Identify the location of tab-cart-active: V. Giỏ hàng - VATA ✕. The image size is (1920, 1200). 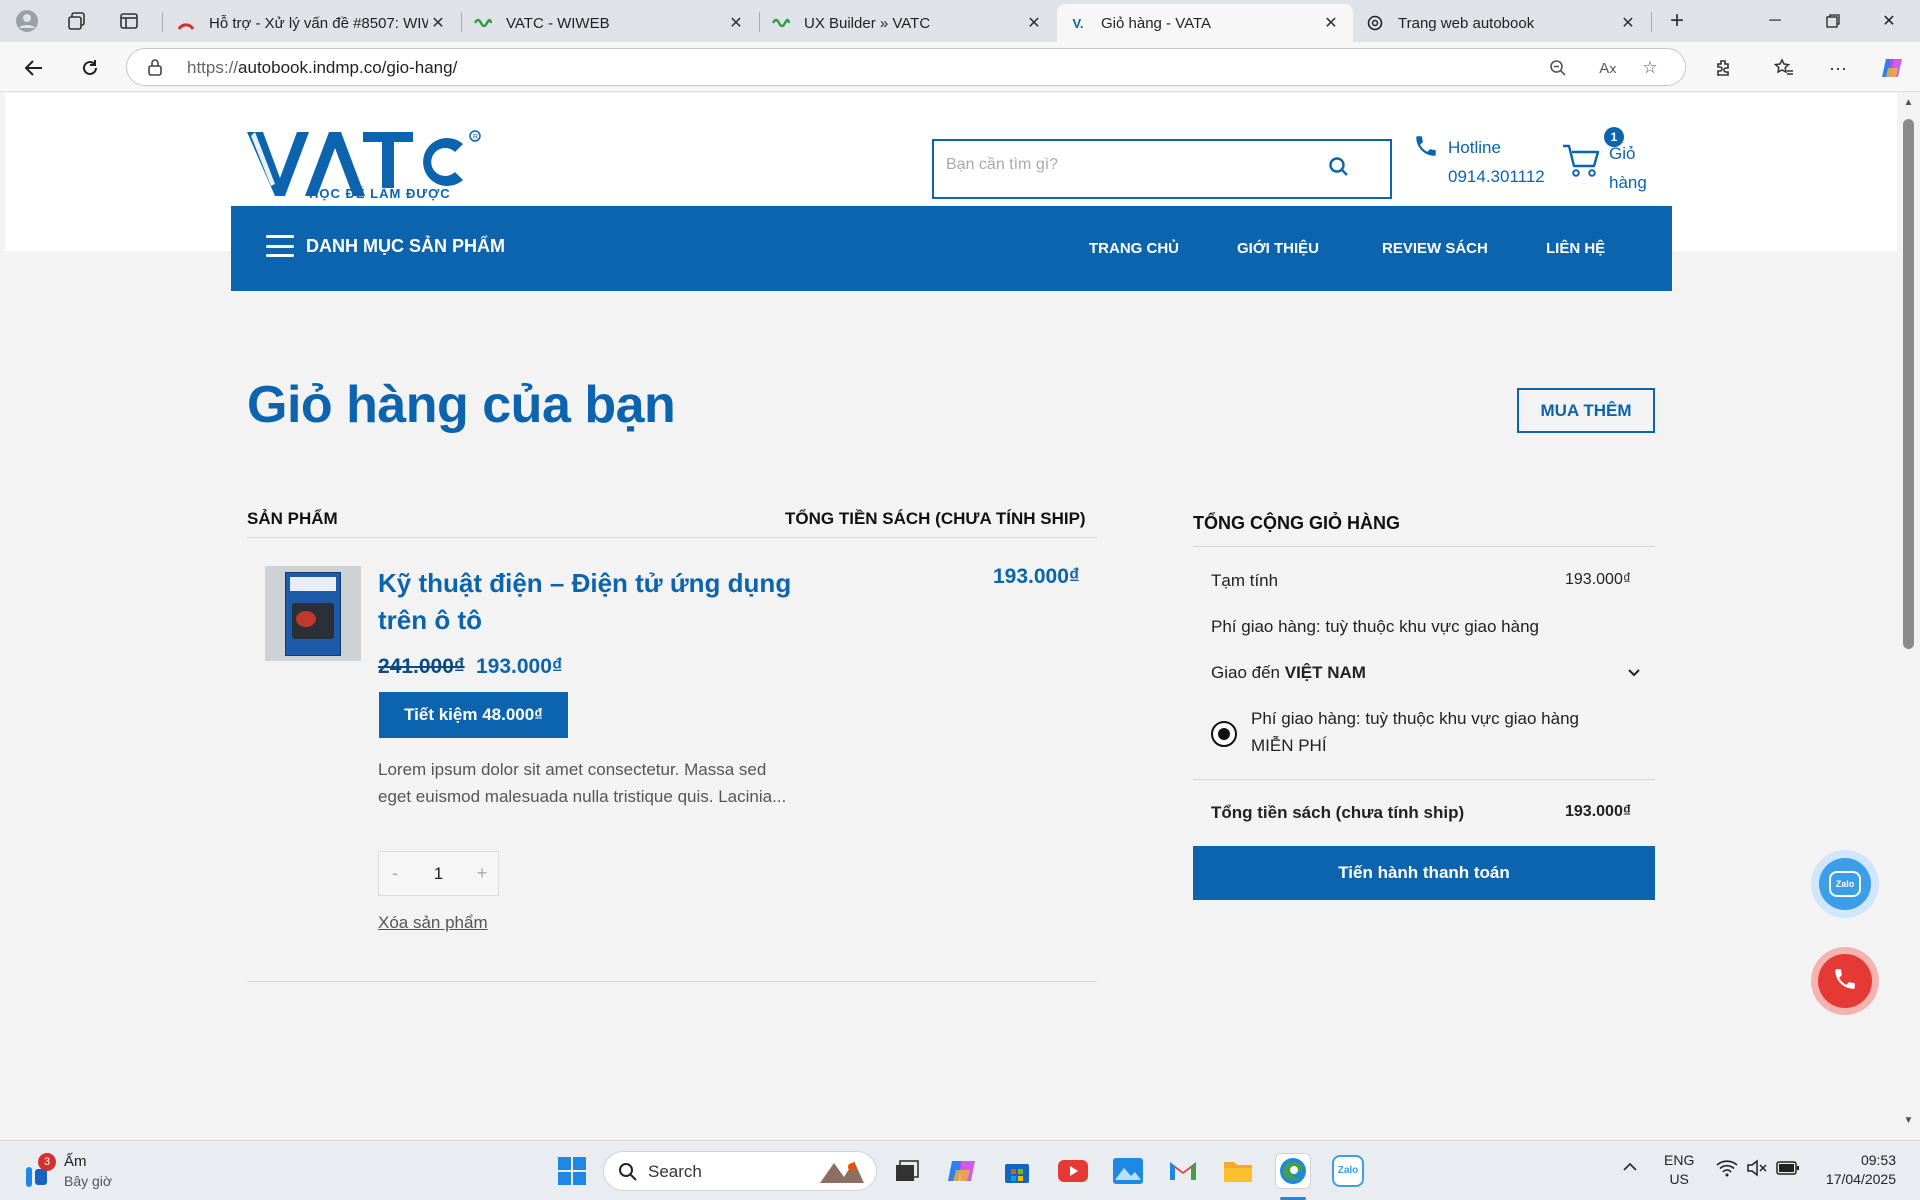
(1205, 23).